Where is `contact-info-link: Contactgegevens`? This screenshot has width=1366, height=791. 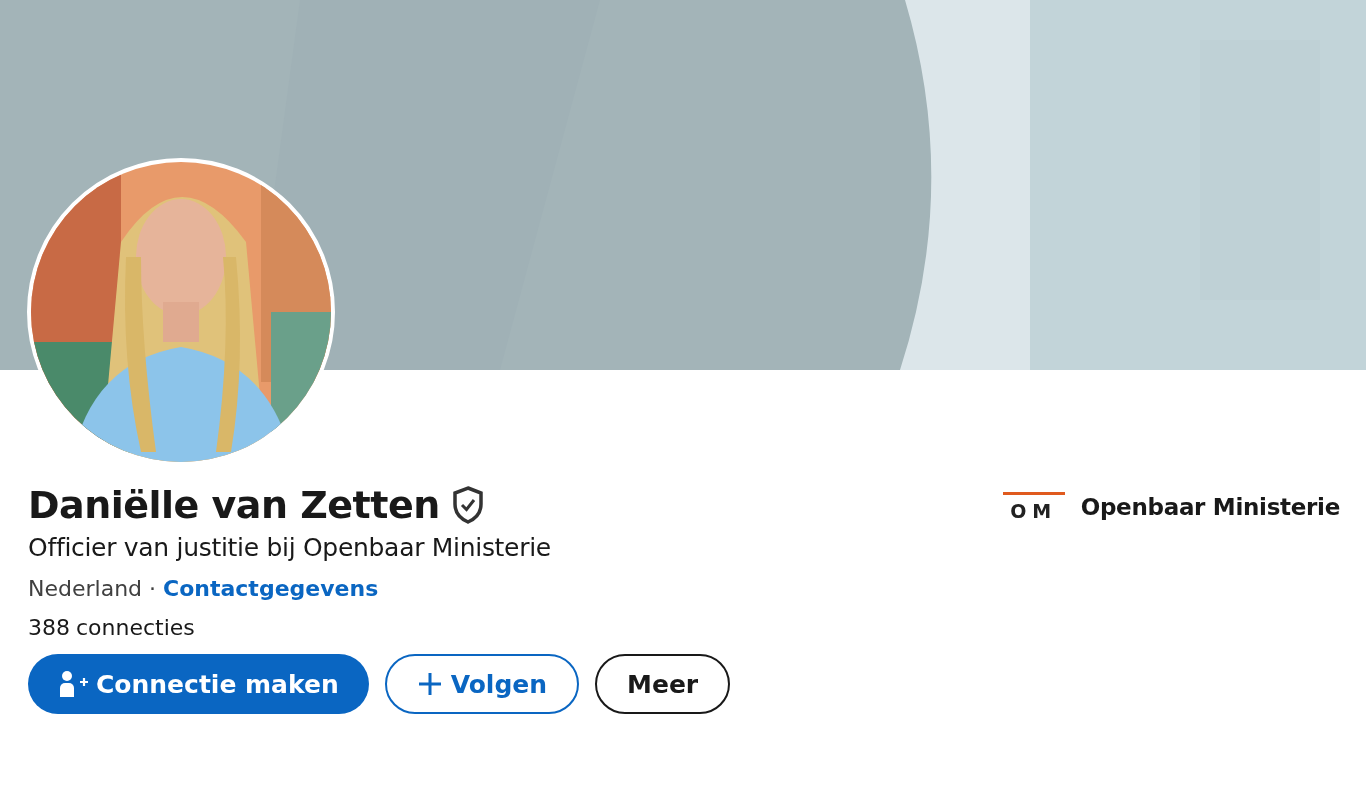 contact-info-link: Contactgegevens is located at coordinates (271, 588).